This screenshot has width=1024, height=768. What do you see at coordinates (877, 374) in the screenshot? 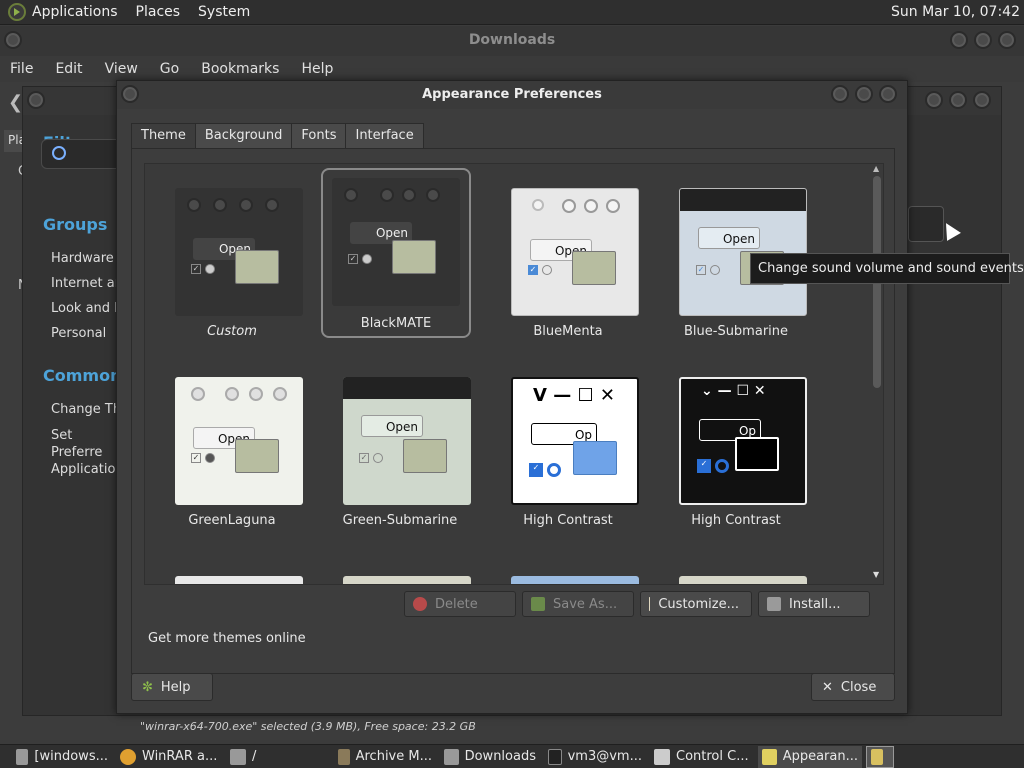
I see `theme-scrollbar: ▲ ▼` at bounding box center [877, 374].